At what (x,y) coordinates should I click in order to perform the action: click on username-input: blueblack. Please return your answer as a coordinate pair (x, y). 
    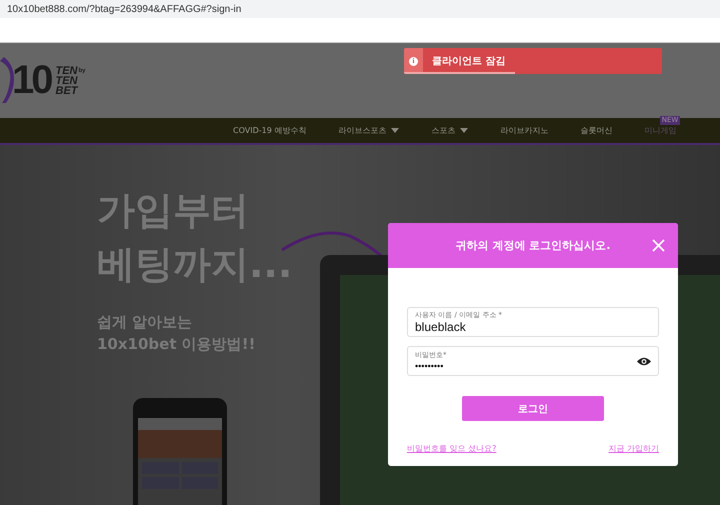
    Looking at the image, I should click on (533, 327).